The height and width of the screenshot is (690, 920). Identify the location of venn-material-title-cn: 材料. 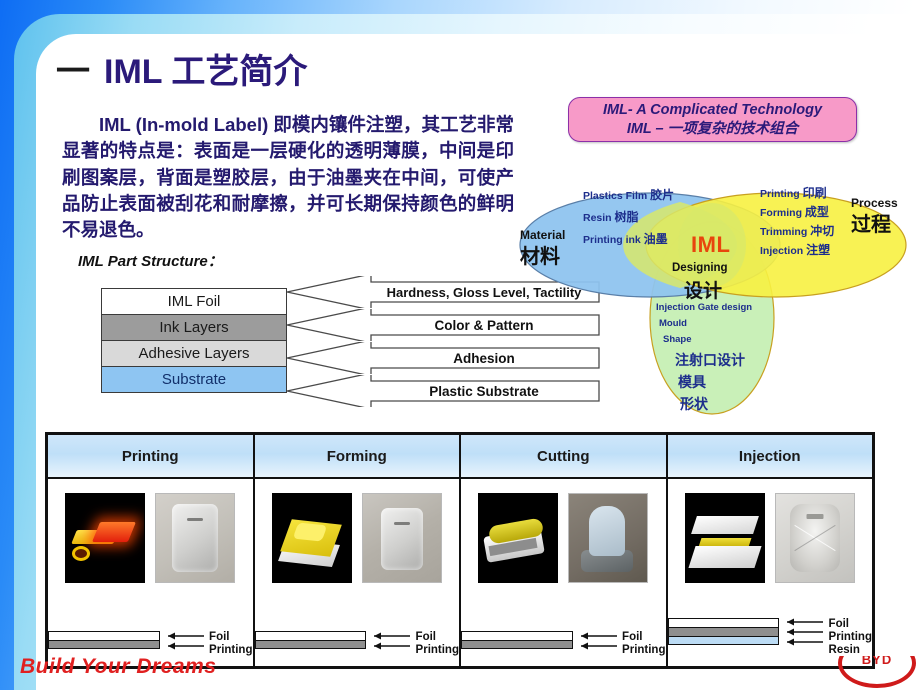
(540, 257).